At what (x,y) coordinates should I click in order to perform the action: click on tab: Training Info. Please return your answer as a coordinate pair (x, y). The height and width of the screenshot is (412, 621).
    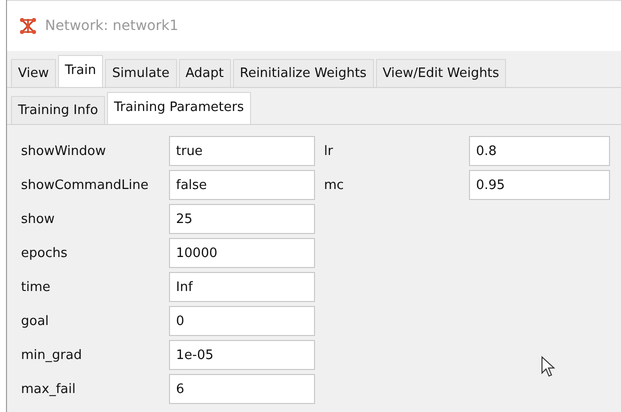
    Looking at the image, I should click on (58, 110).